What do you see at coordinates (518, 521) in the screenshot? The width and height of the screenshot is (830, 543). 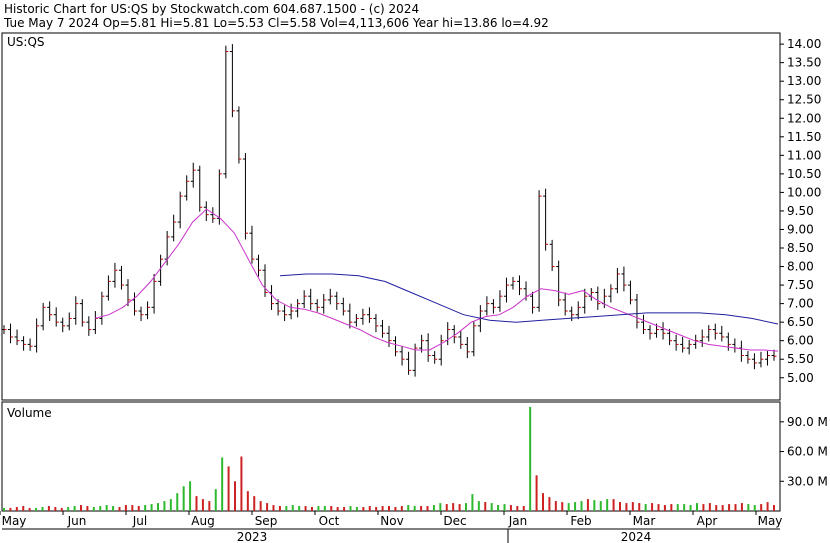 I see `month-label: Jan` at bounding box center [518, 521].